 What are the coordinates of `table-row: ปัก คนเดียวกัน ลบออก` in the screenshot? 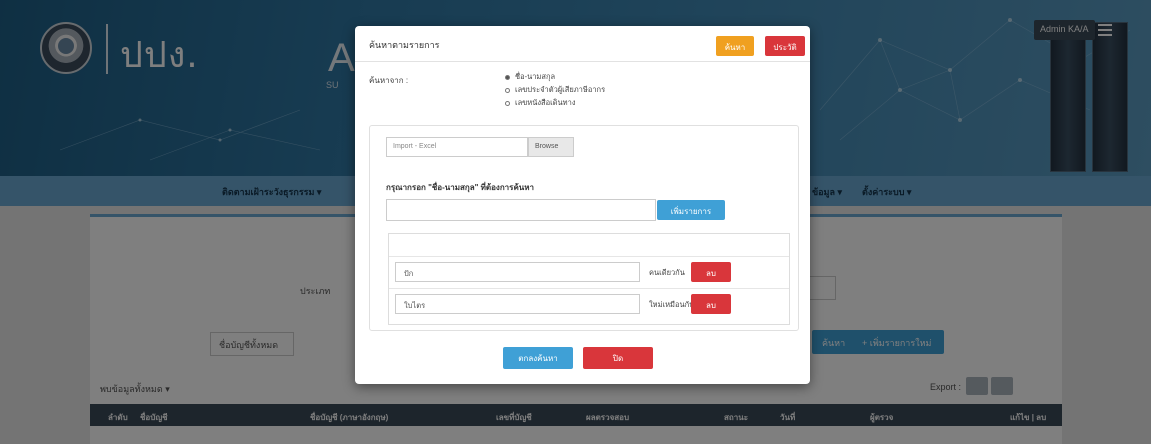 It's located at (589, 273).